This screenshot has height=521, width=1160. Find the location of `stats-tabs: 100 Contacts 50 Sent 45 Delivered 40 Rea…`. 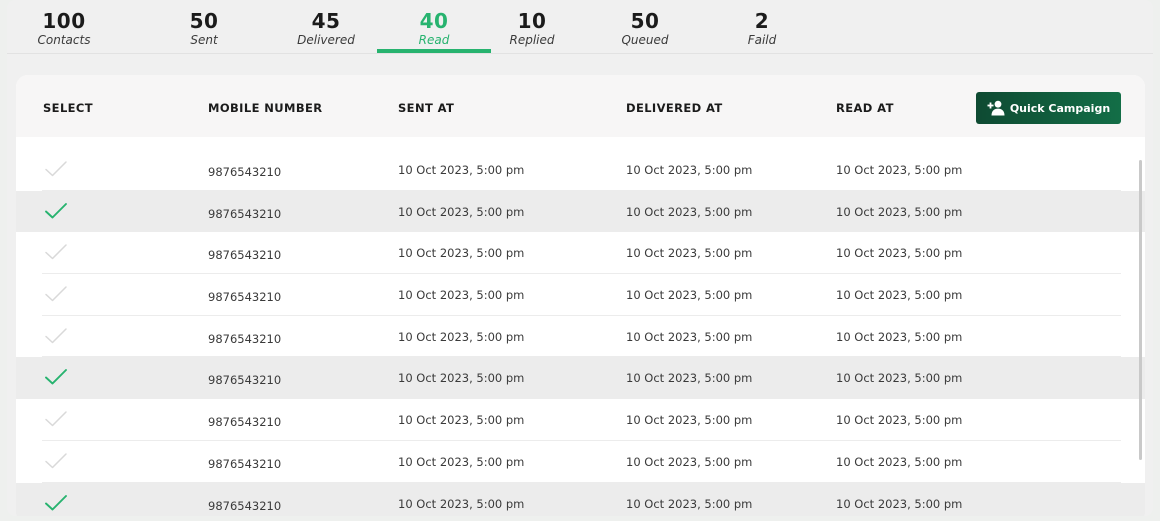

stats-tabs: 100 Contacts 50 Sent 45 Delivered 40 Rea… is located at coordinates (580, 27).